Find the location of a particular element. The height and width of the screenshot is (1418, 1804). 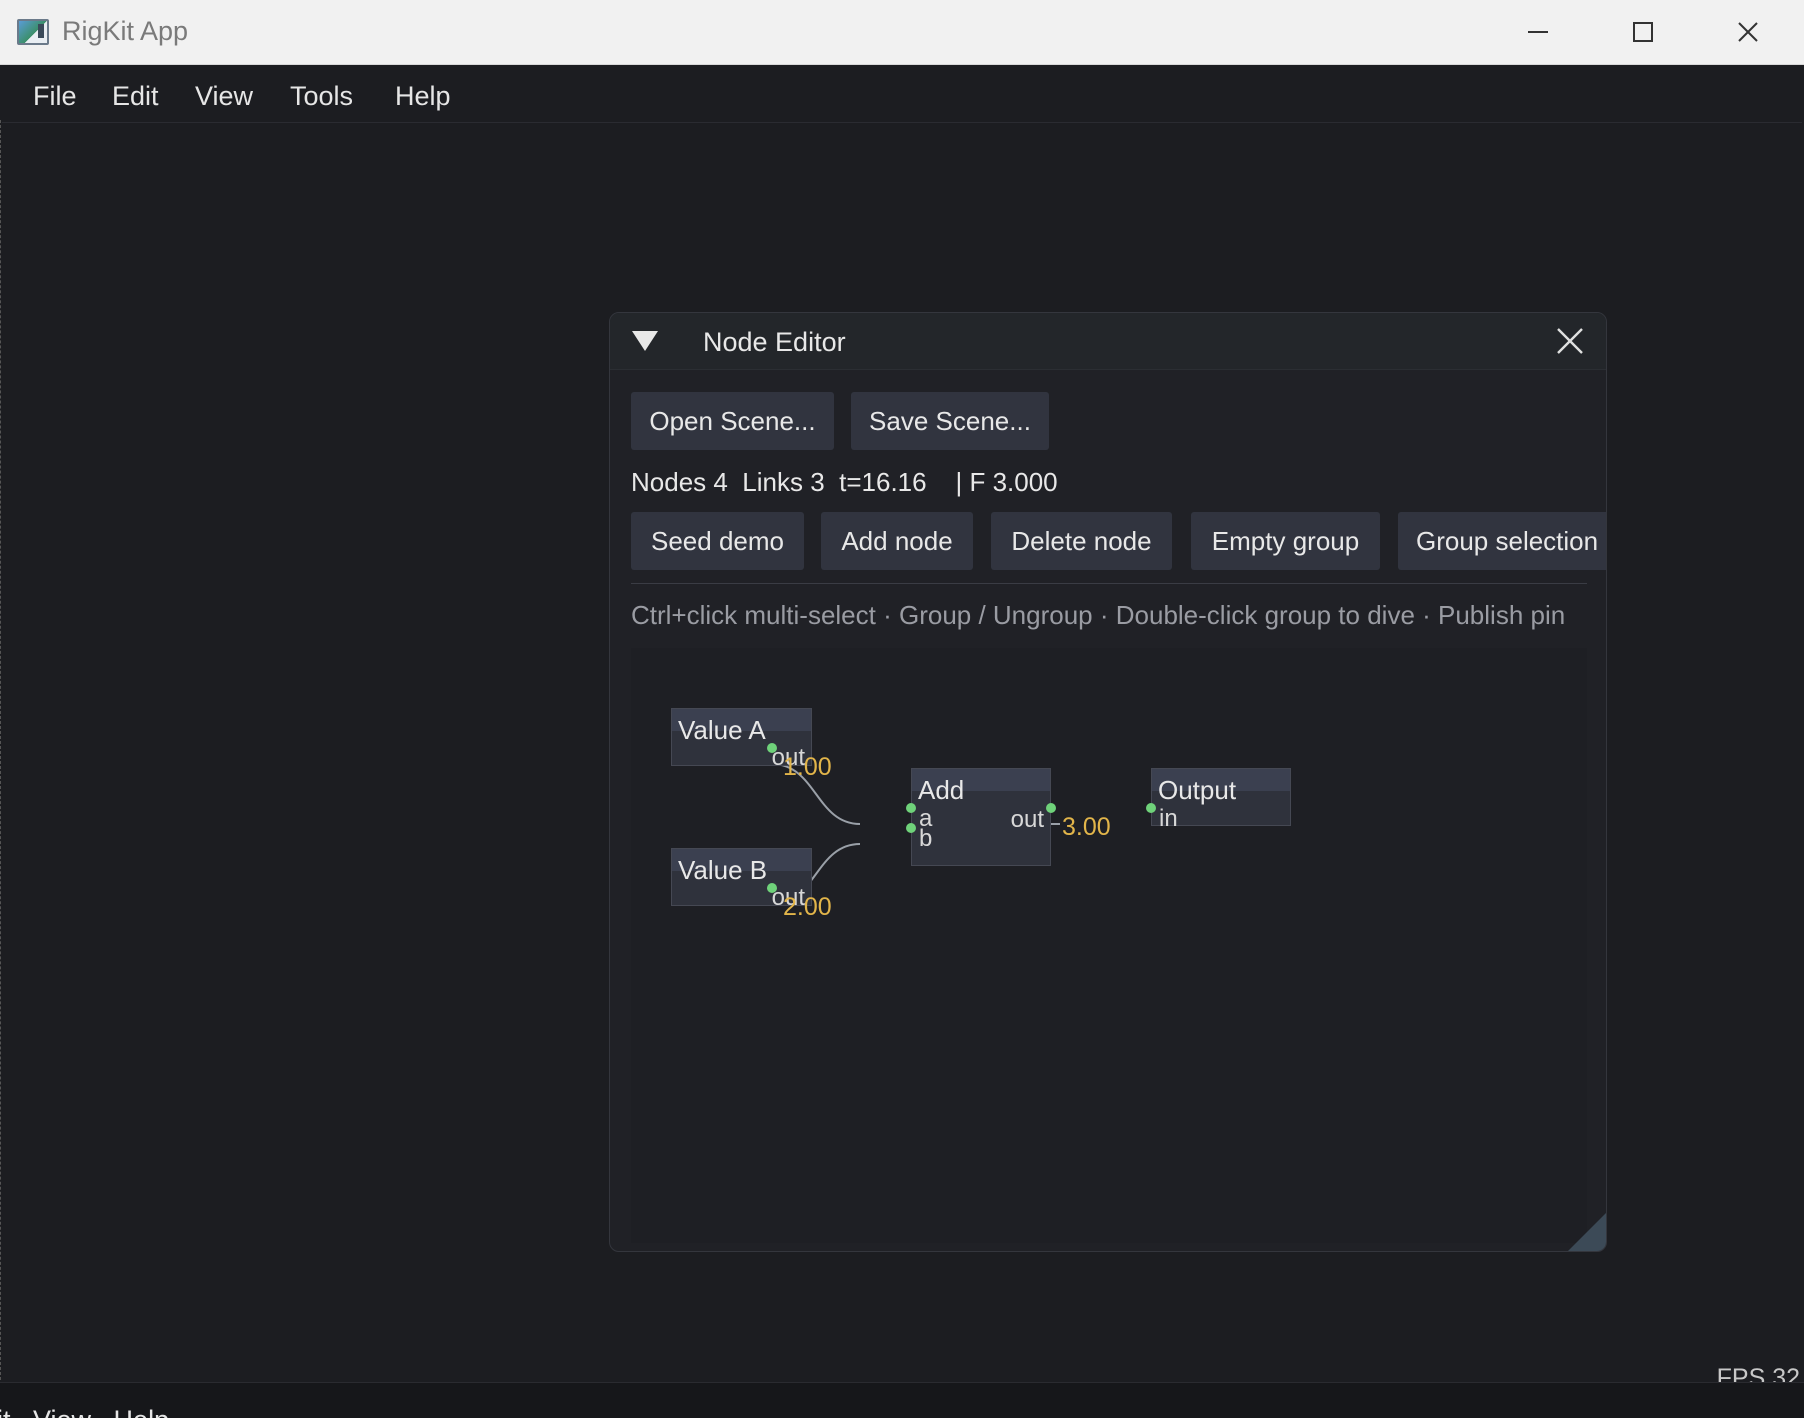

value-label-a: 1.00 is located at coordinates (807, 767).